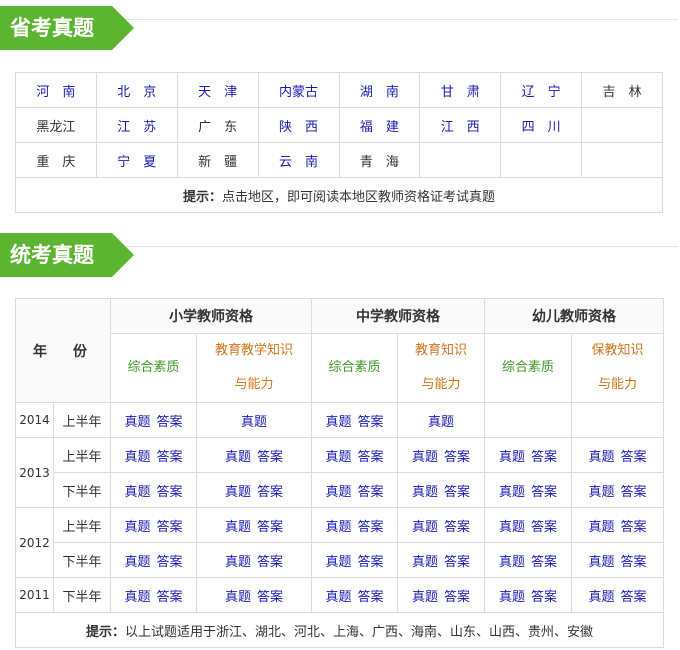 The image size is (680, 650). Describe the element at coordinates (56, 160) in the screenshot. I see `province-link: 重 庆` at that location.